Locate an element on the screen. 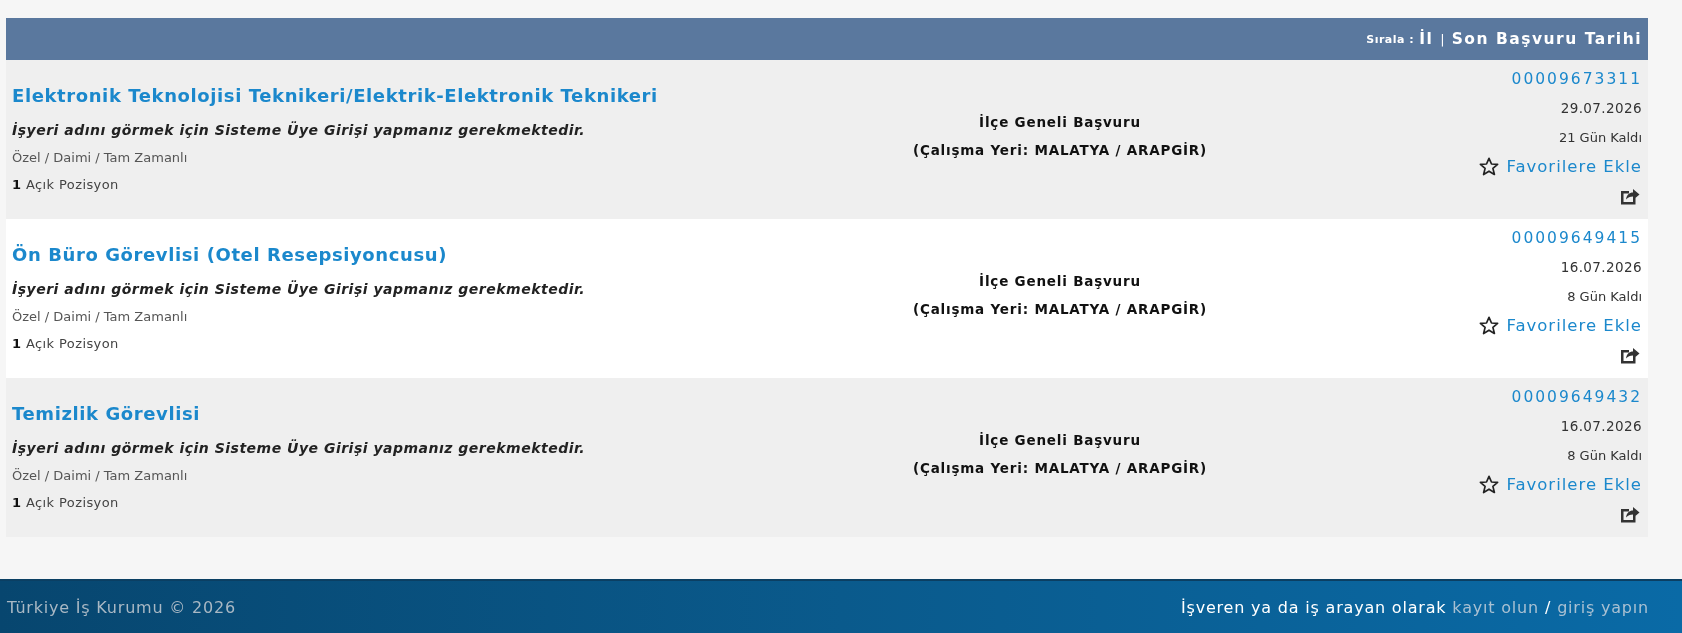 This screenshot has height=633, width=1682. sort-label: Sırala : is located at coordinates (1390, 39).